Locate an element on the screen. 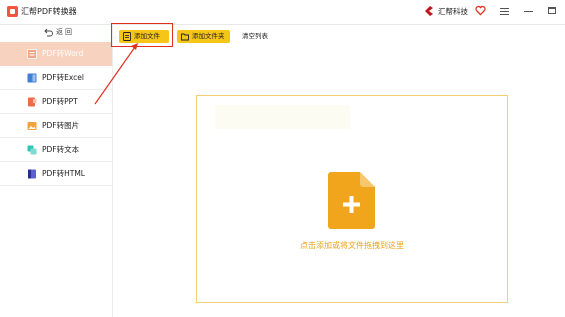  sidebar-item-label: PDF转HTML is located at coordinates (63, 173).